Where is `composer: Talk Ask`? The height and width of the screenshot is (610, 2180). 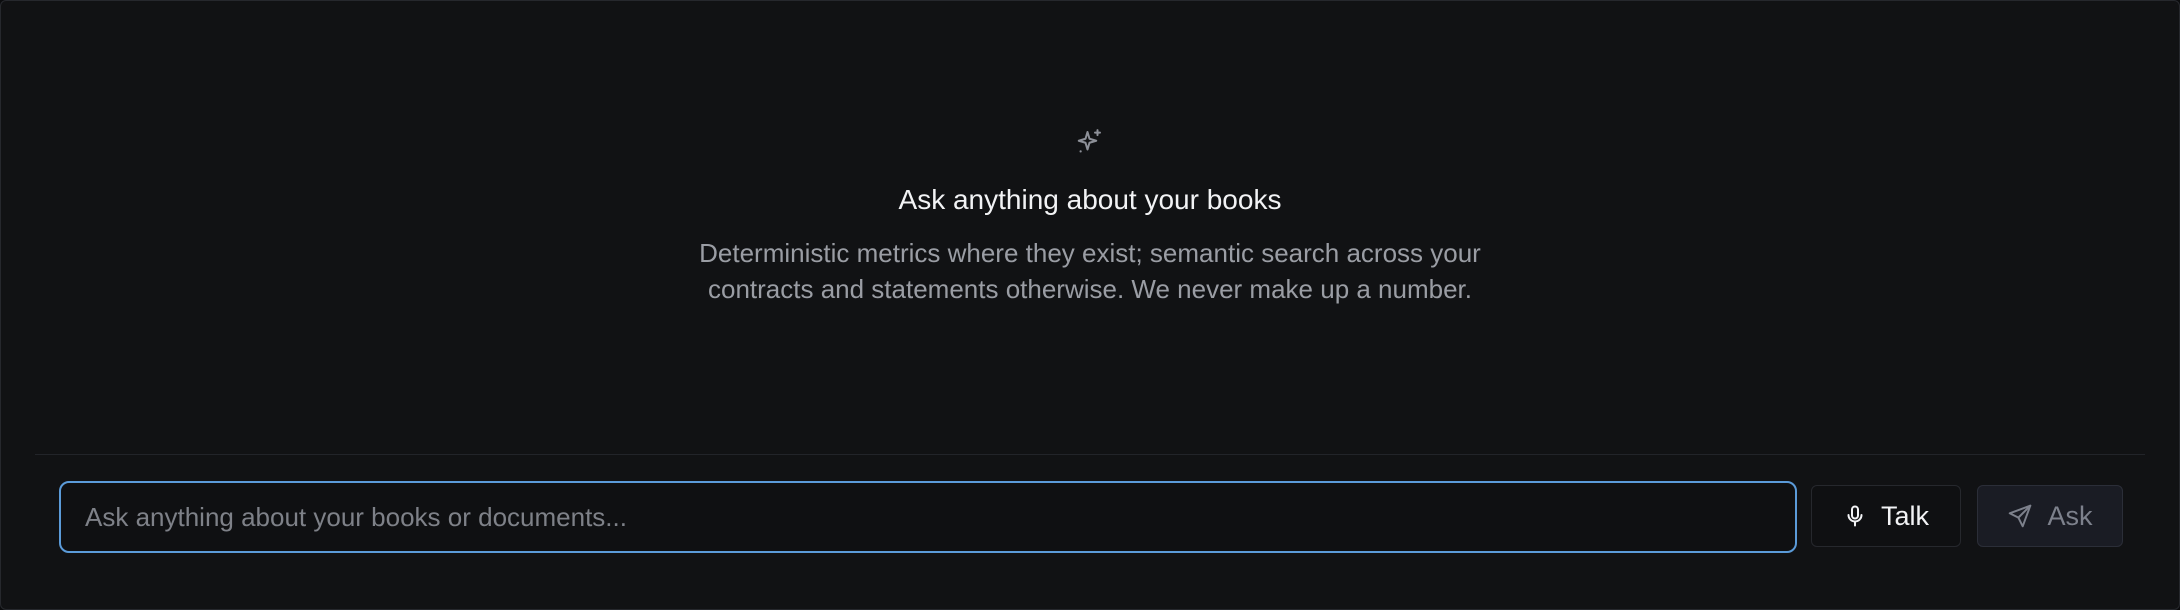 composer: Talk Ask is located at coordinates (1091, 517).